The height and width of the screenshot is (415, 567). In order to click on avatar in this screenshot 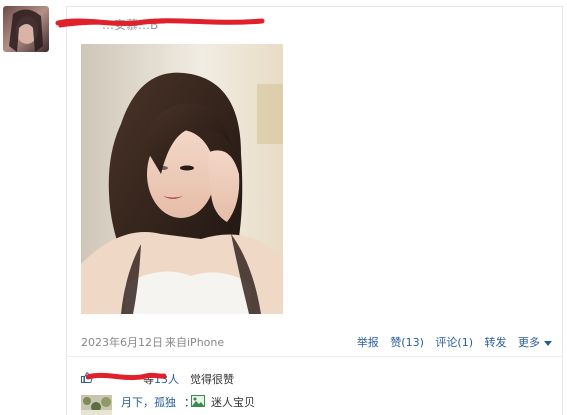, I will do `click(26, 29)`.